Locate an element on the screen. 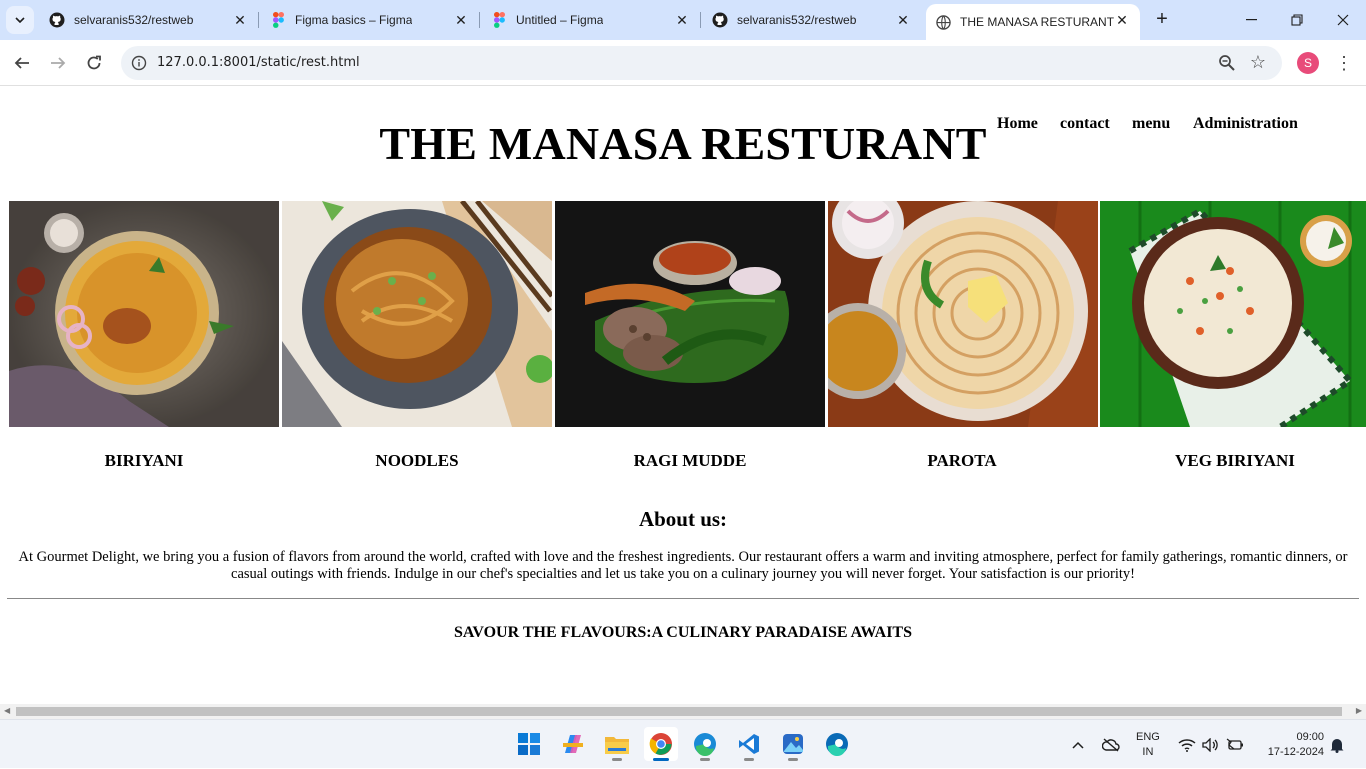  divider is located at coordinates (683, 598).